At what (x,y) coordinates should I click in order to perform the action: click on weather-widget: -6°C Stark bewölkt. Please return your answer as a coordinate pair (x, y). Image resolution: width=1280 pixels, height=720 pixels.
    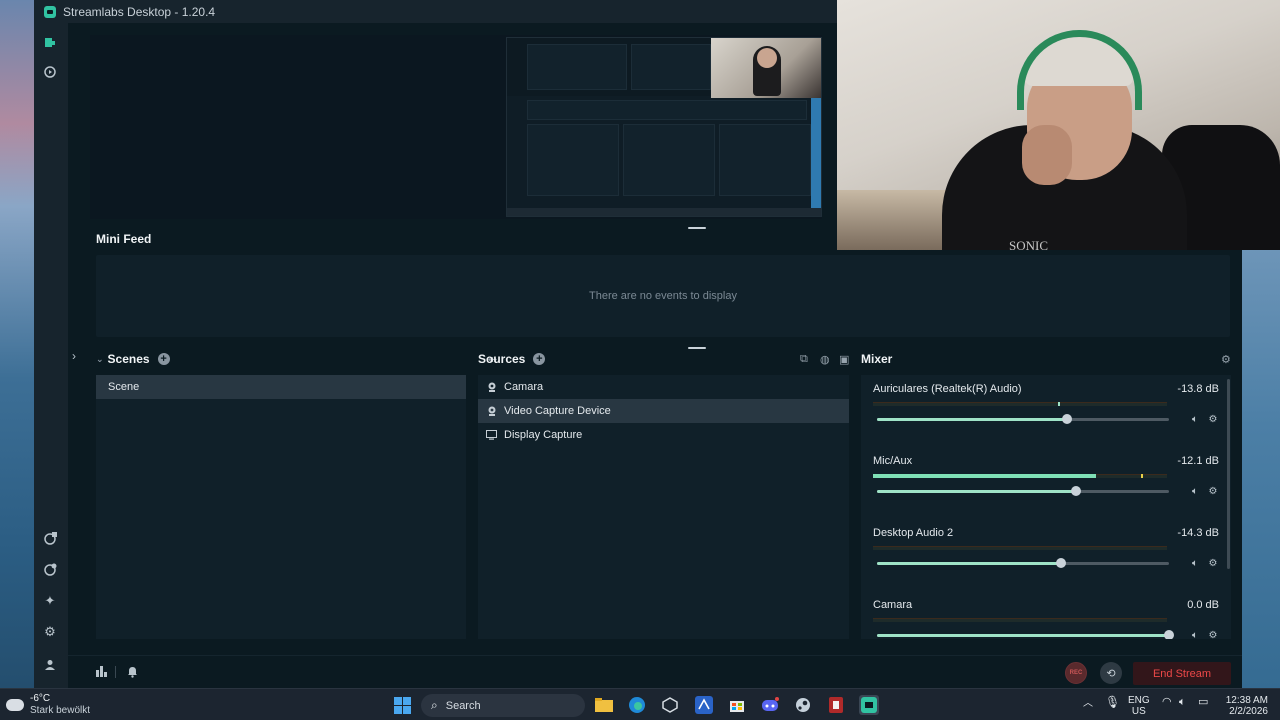
    Looking at the image, I should click on (48, 705).